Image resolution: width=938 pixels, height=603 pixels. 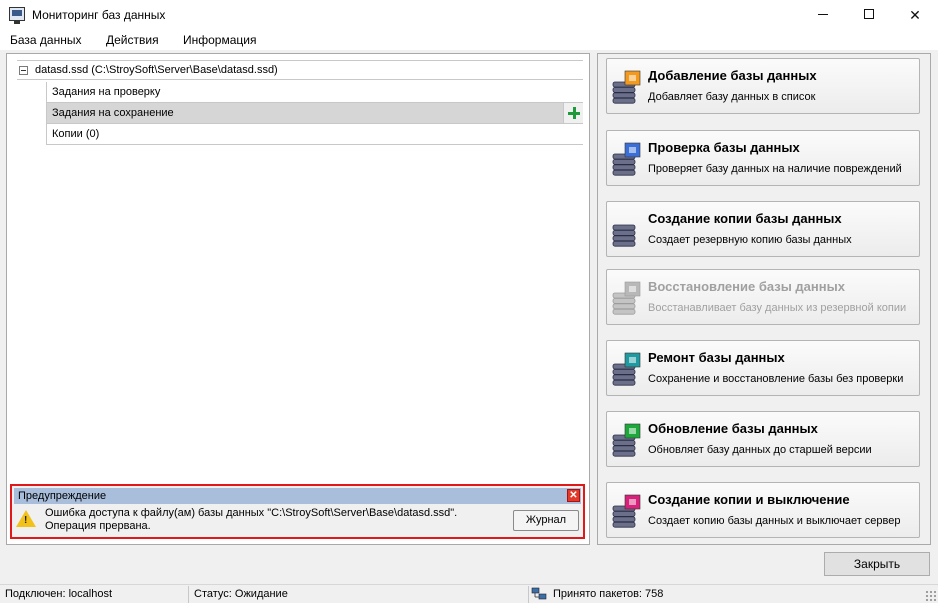 I want to click on journal-button: Журнал, so click(x=546, y=520).